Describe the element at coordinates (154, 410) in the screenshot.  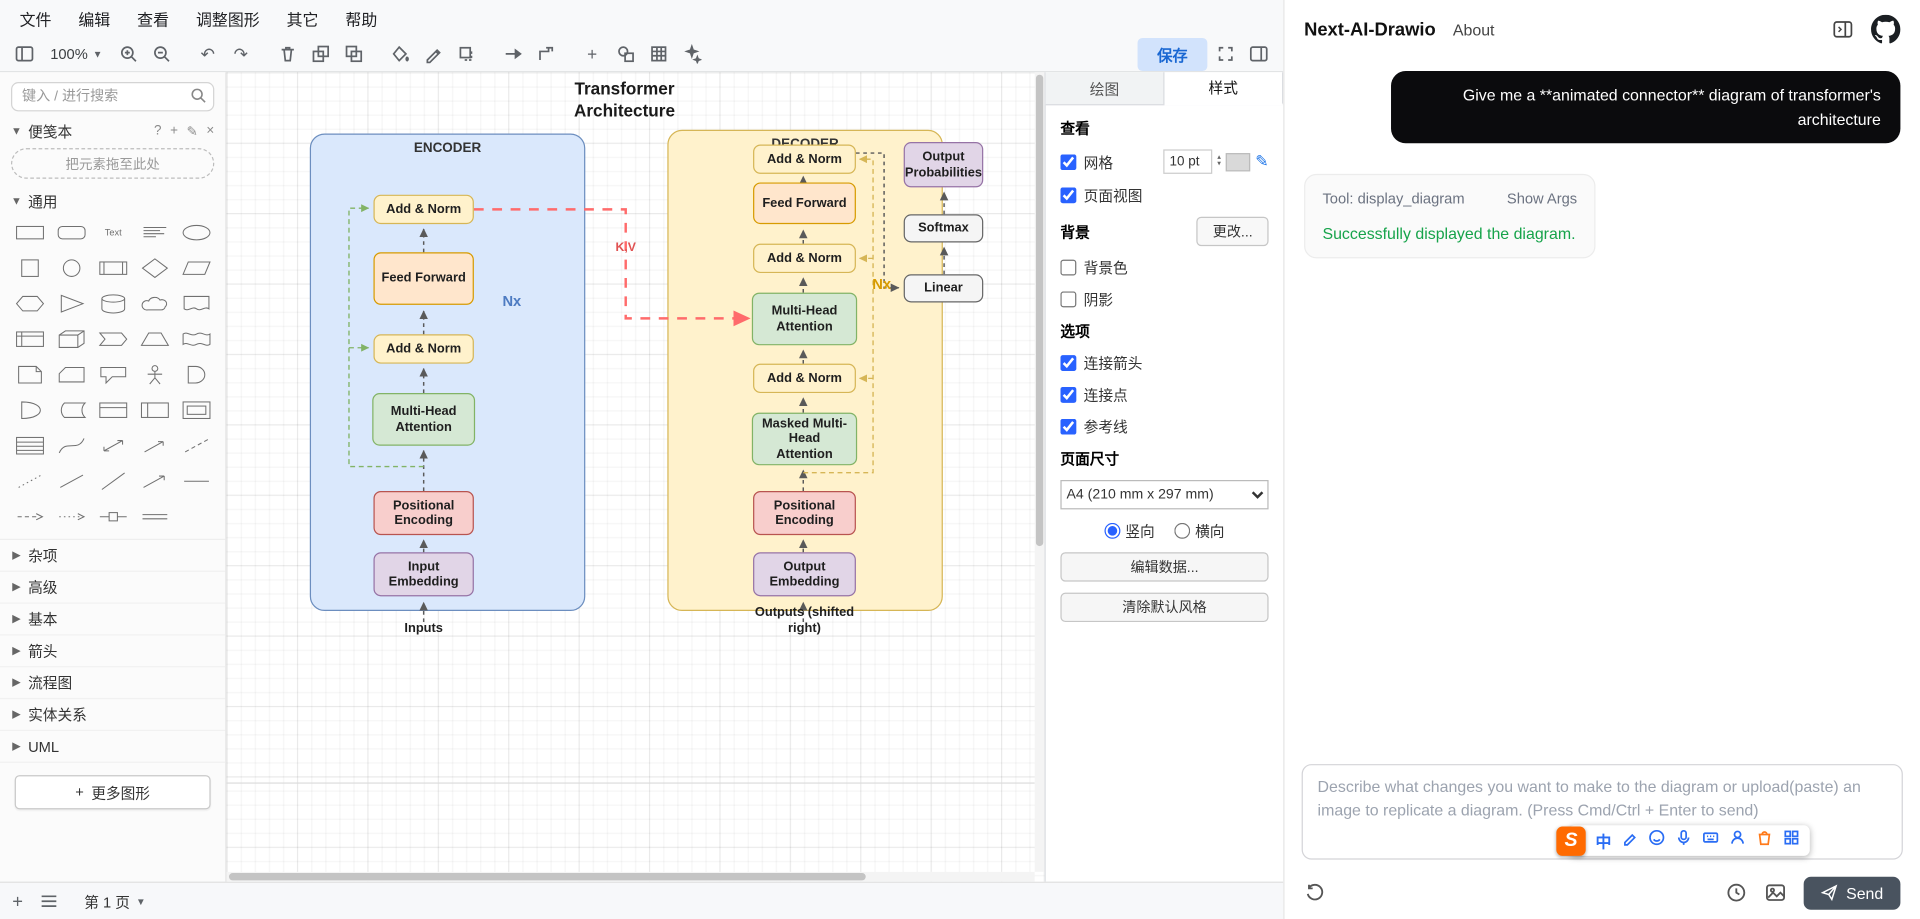
I see `shape-vertical-container` at that location.